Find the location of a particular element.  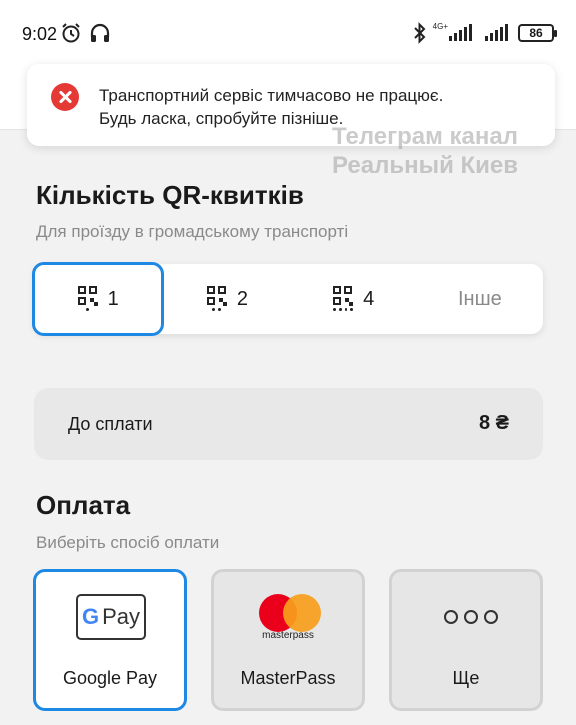

alarm-icon is located at coordinates (71, 33).